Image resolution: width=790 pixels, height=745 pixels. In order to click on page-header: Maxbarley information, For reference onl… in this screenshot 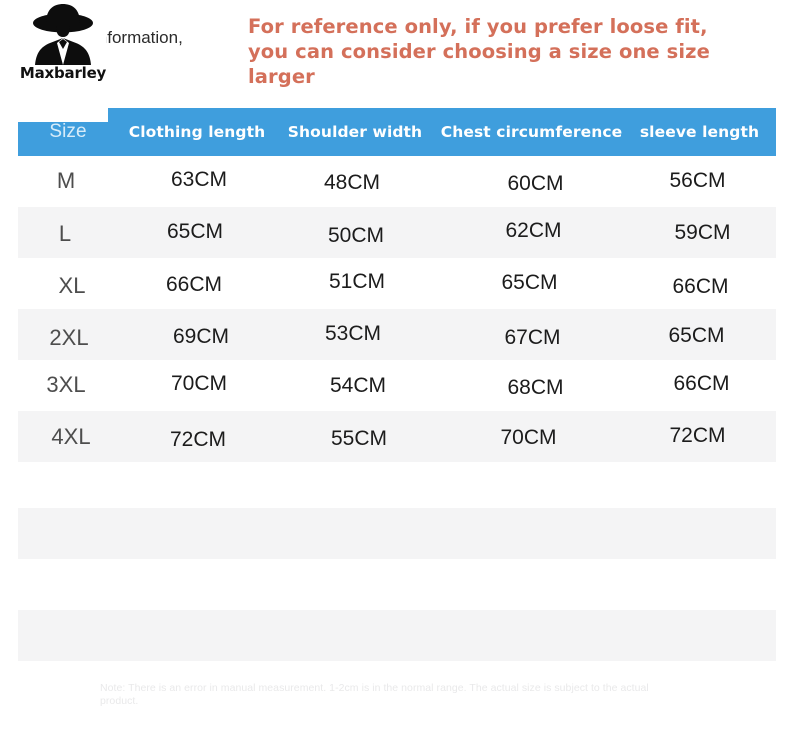, I will do `click(395, 50)`.